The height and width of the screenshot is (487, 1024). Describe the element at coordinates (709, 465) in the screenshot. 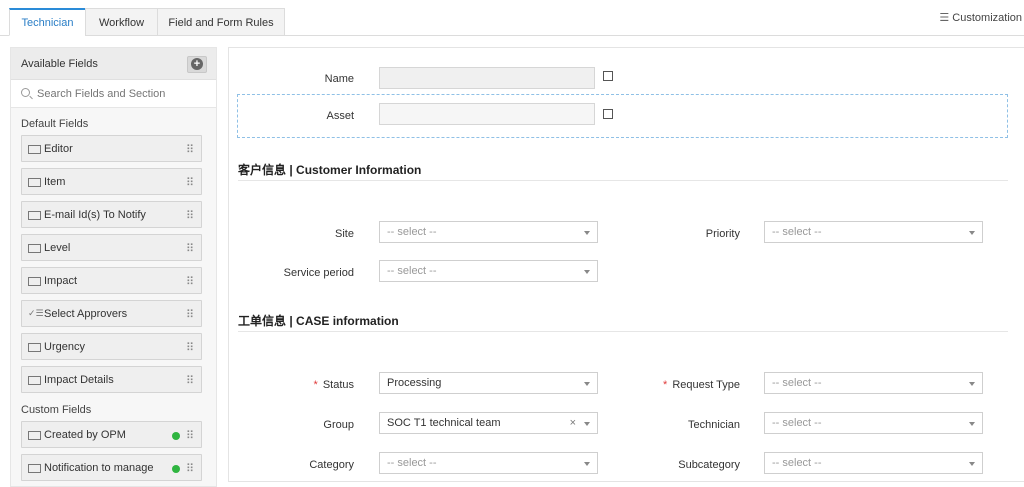

I see `subcategory-label: Subcategory` at that location.